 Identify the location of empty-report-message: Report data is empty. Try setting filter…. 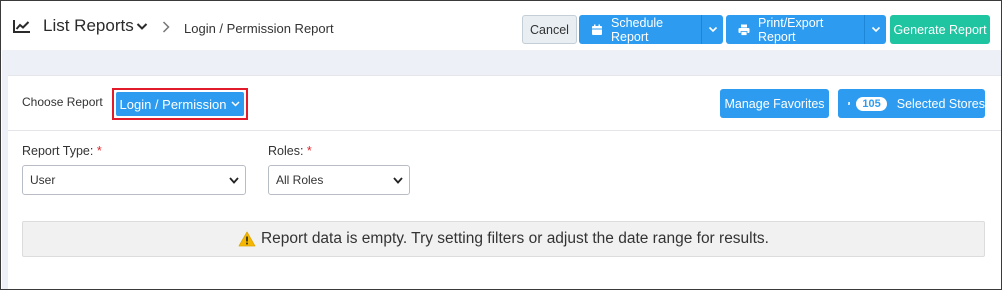
(503, 239).